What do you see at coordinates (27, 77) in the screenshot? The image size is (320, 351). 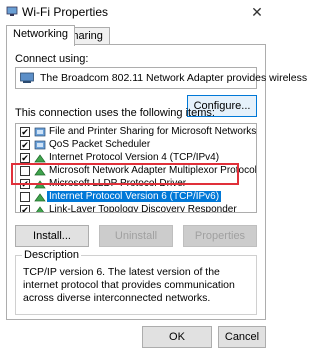 I see `adapter-icon` at bounding box center [27, 77].